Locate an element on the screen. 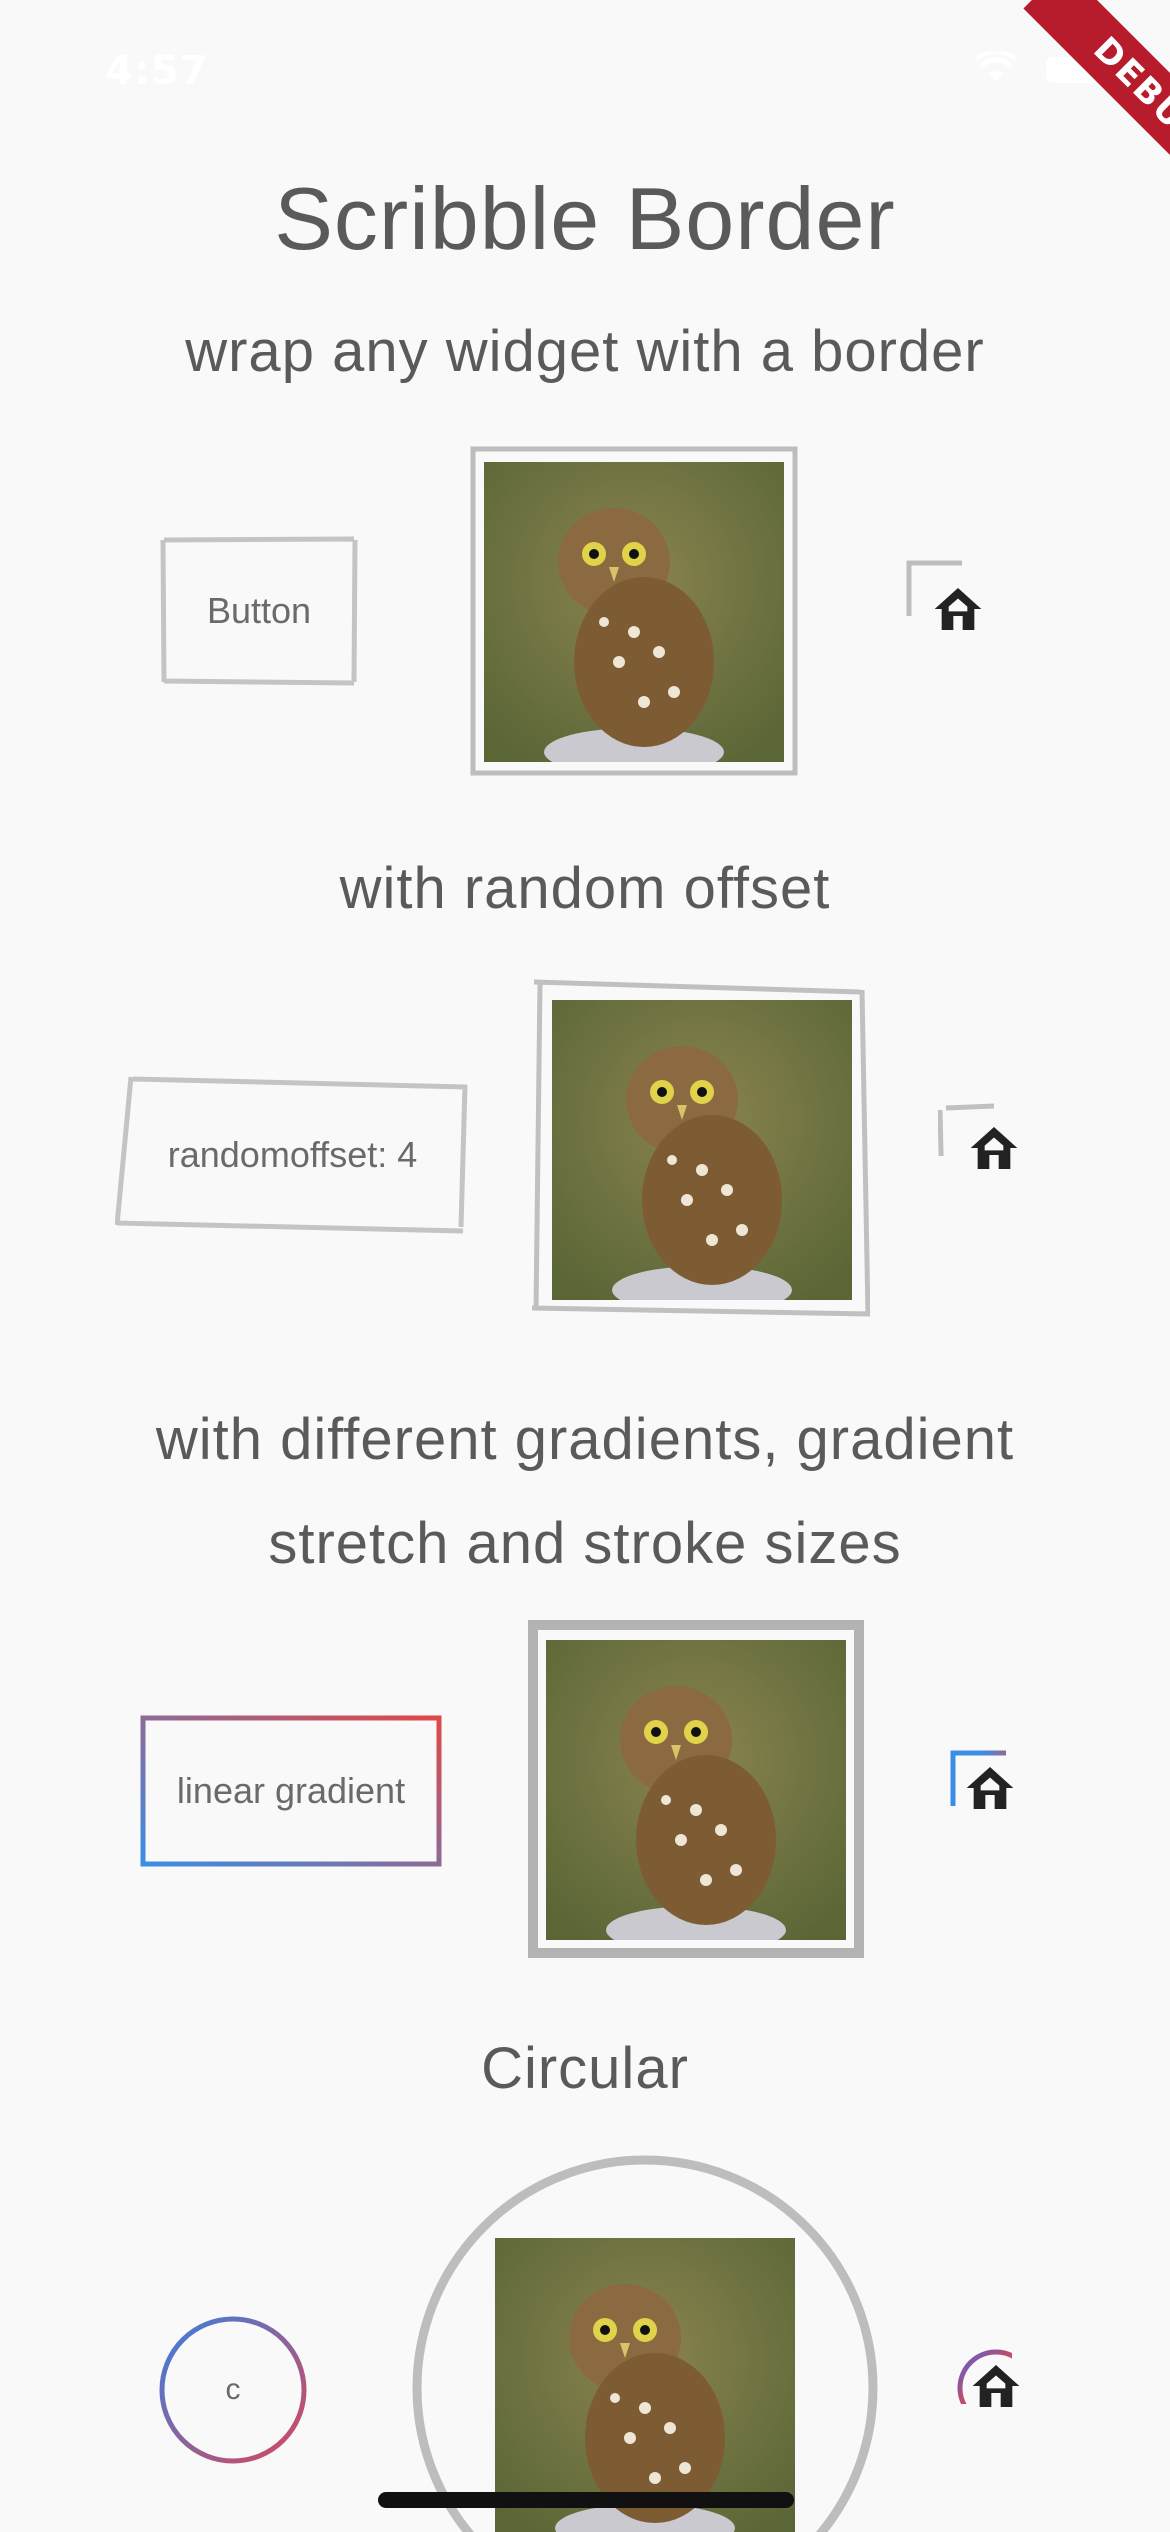 This screenshot has width=1170, height=2532. button-label: Button is located at coordinates (259, 610).